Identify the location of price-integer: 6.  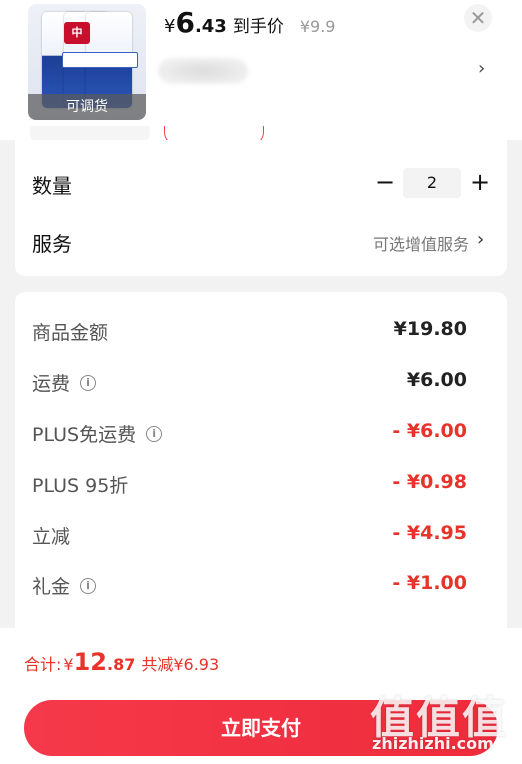
(185, 22).